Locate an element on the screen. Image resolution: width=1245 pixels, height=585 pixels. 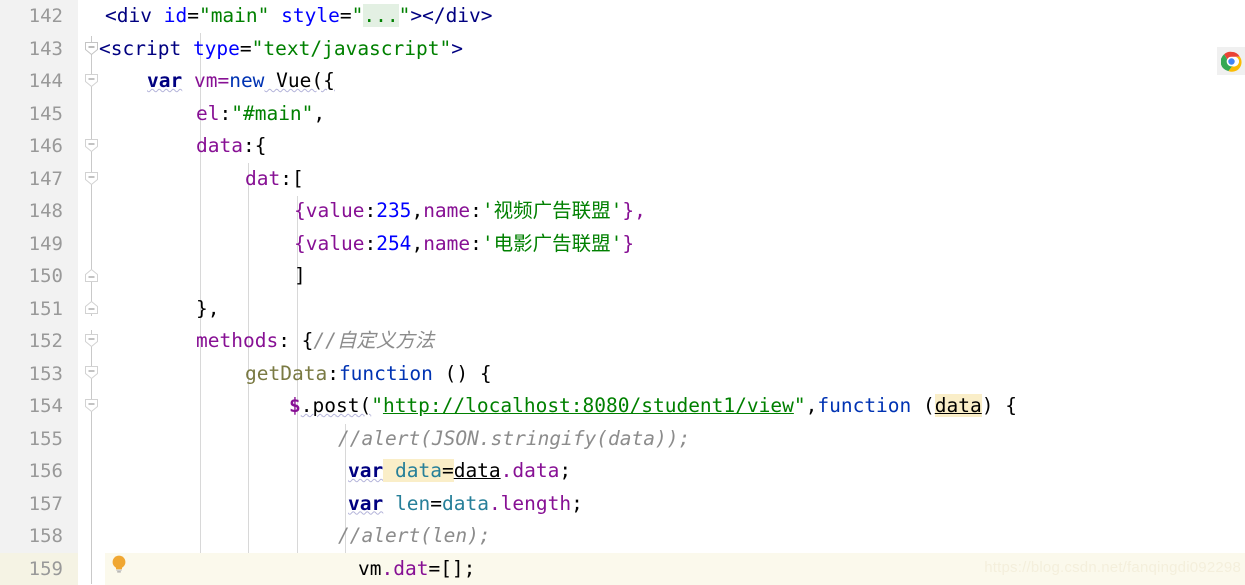
code-text: {value:254,name:'电影广告联盟'} is located at coordinates (464, 244).